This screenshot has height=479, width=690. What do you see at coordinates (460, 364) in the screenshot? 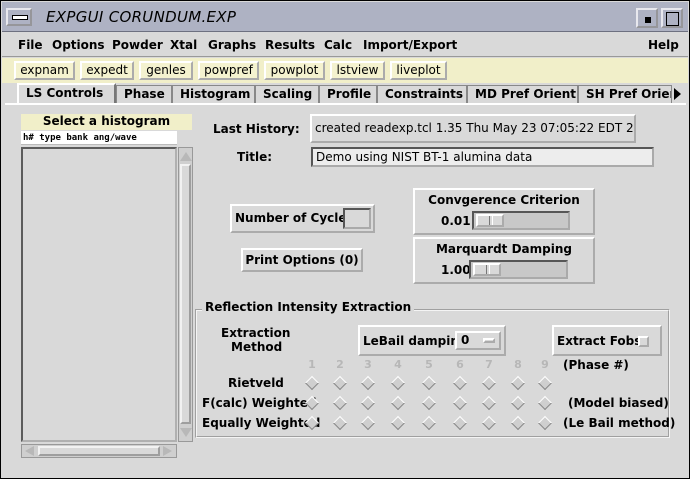
I see `phase-number-6: 6` at bounding box center [460, 364].